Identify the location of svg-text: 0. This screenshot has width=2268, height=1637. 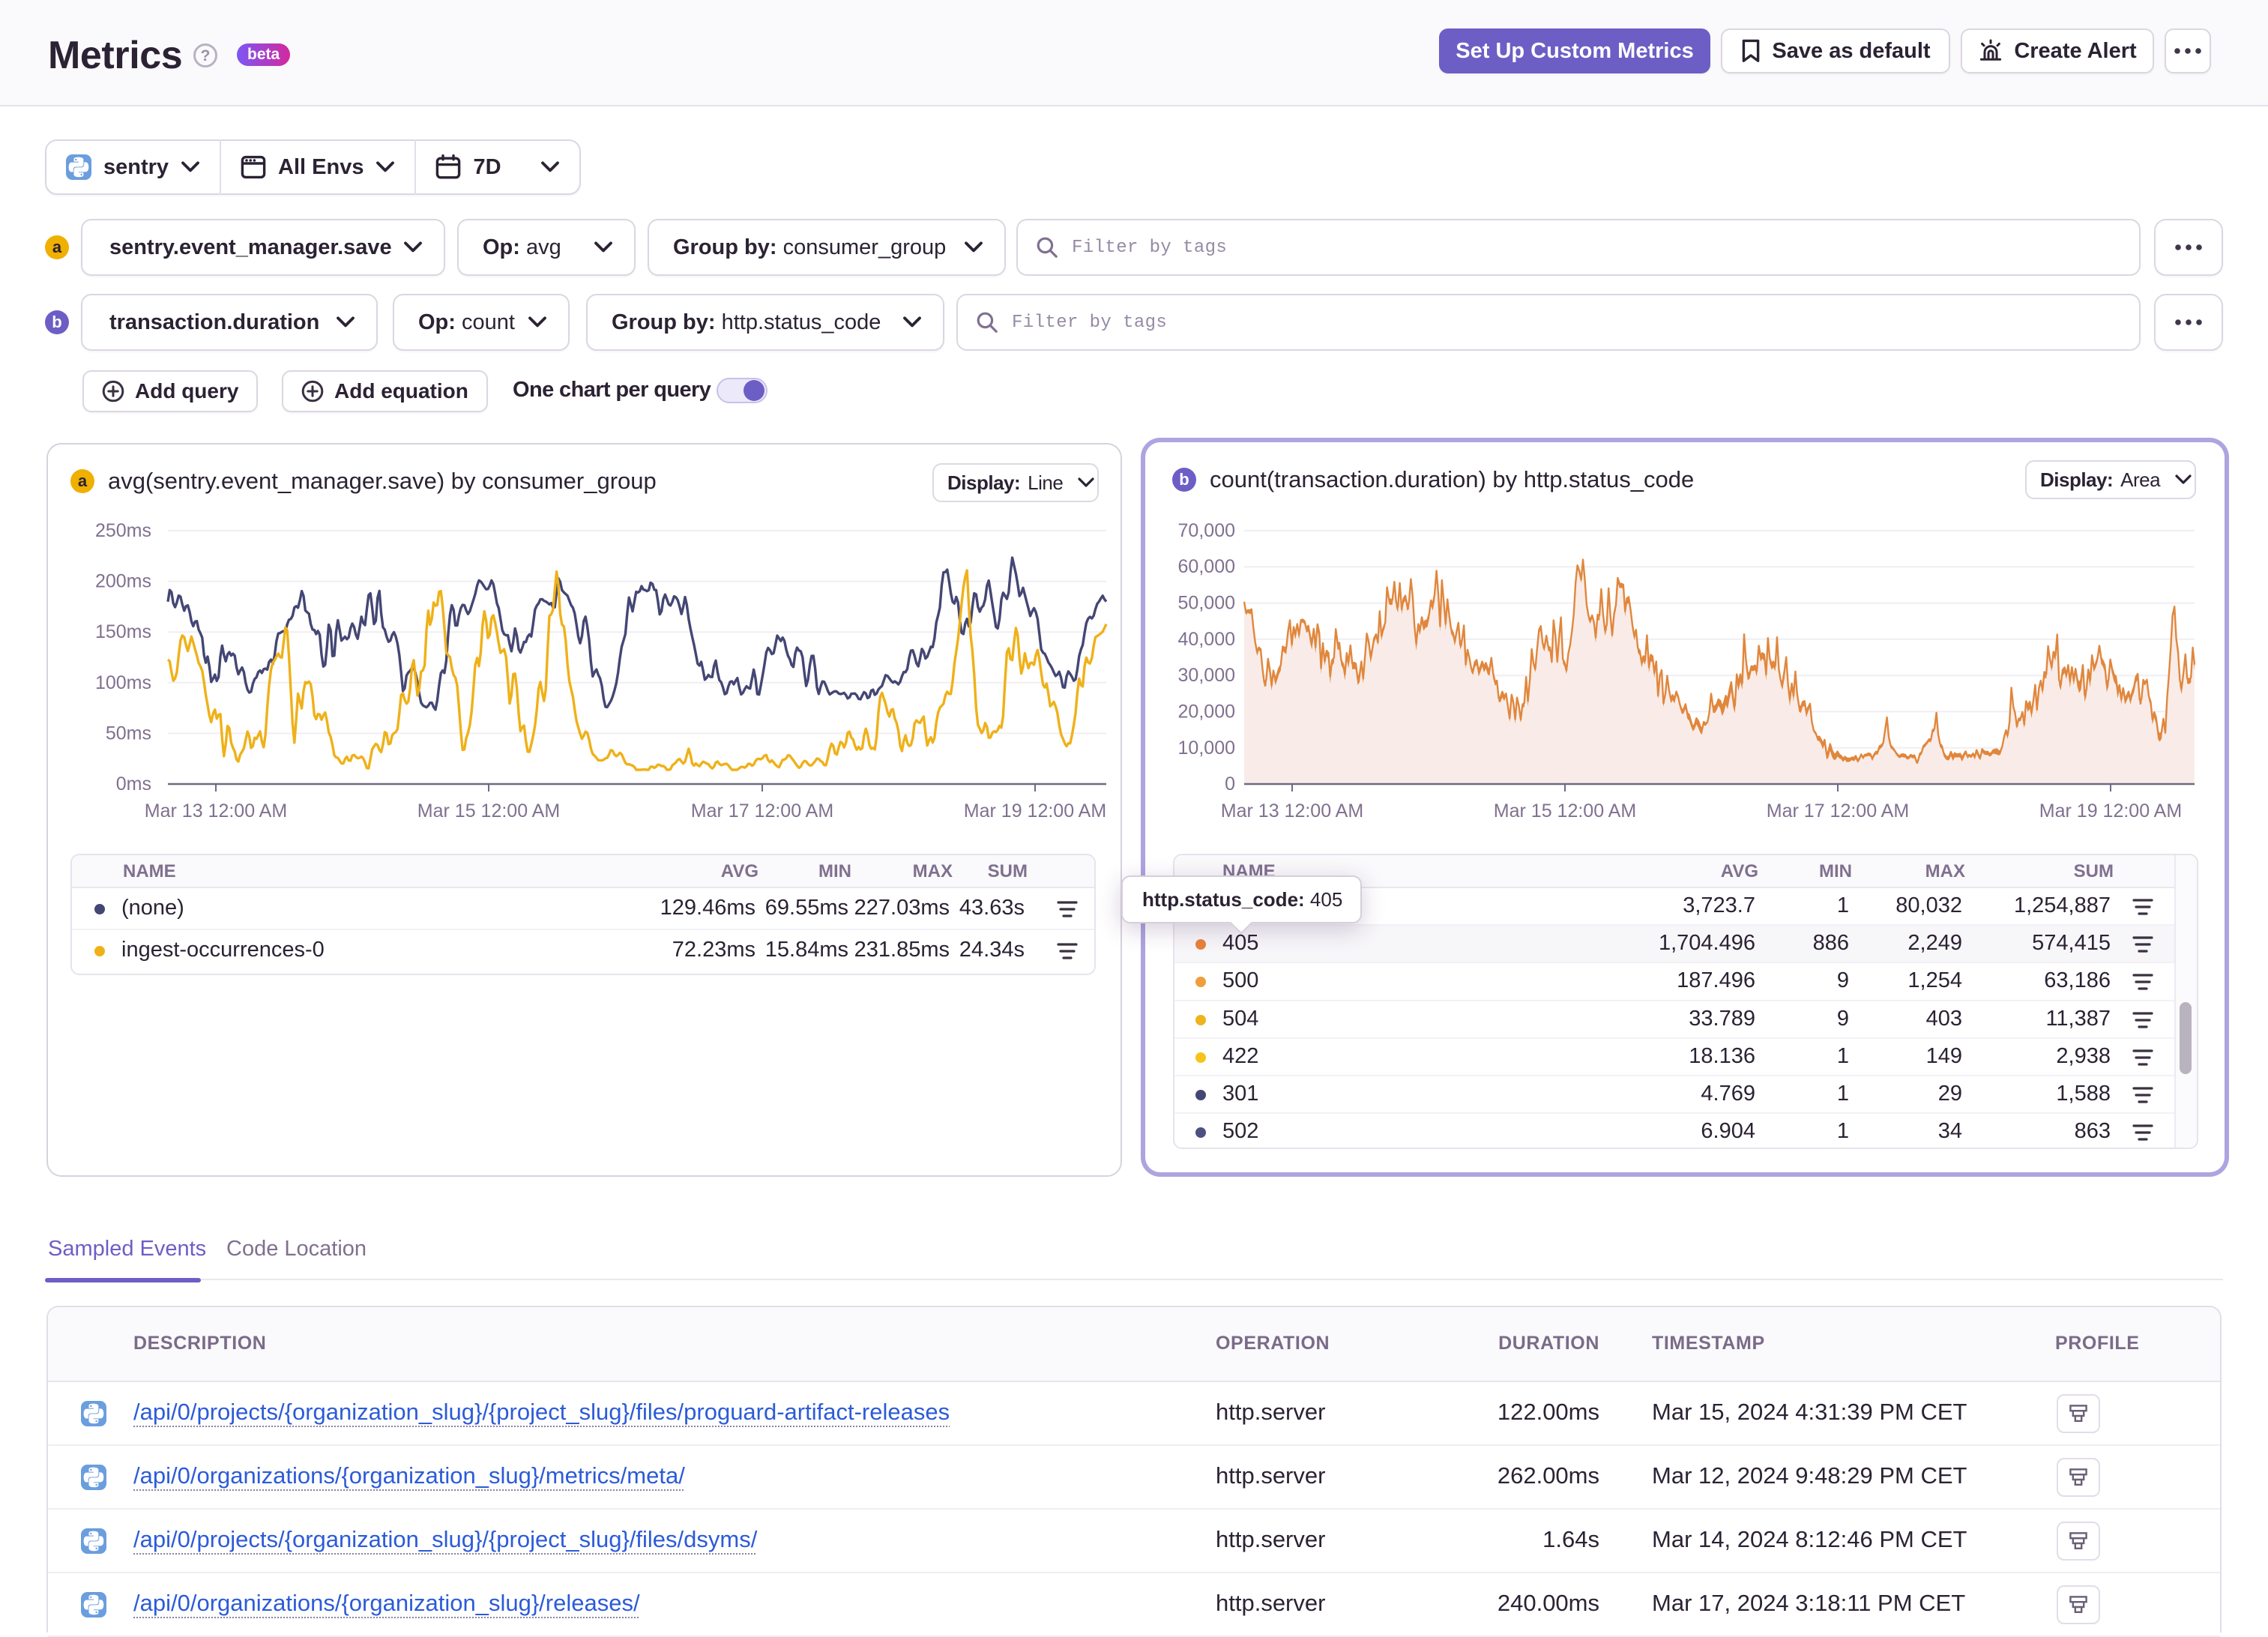
(1230, 784).